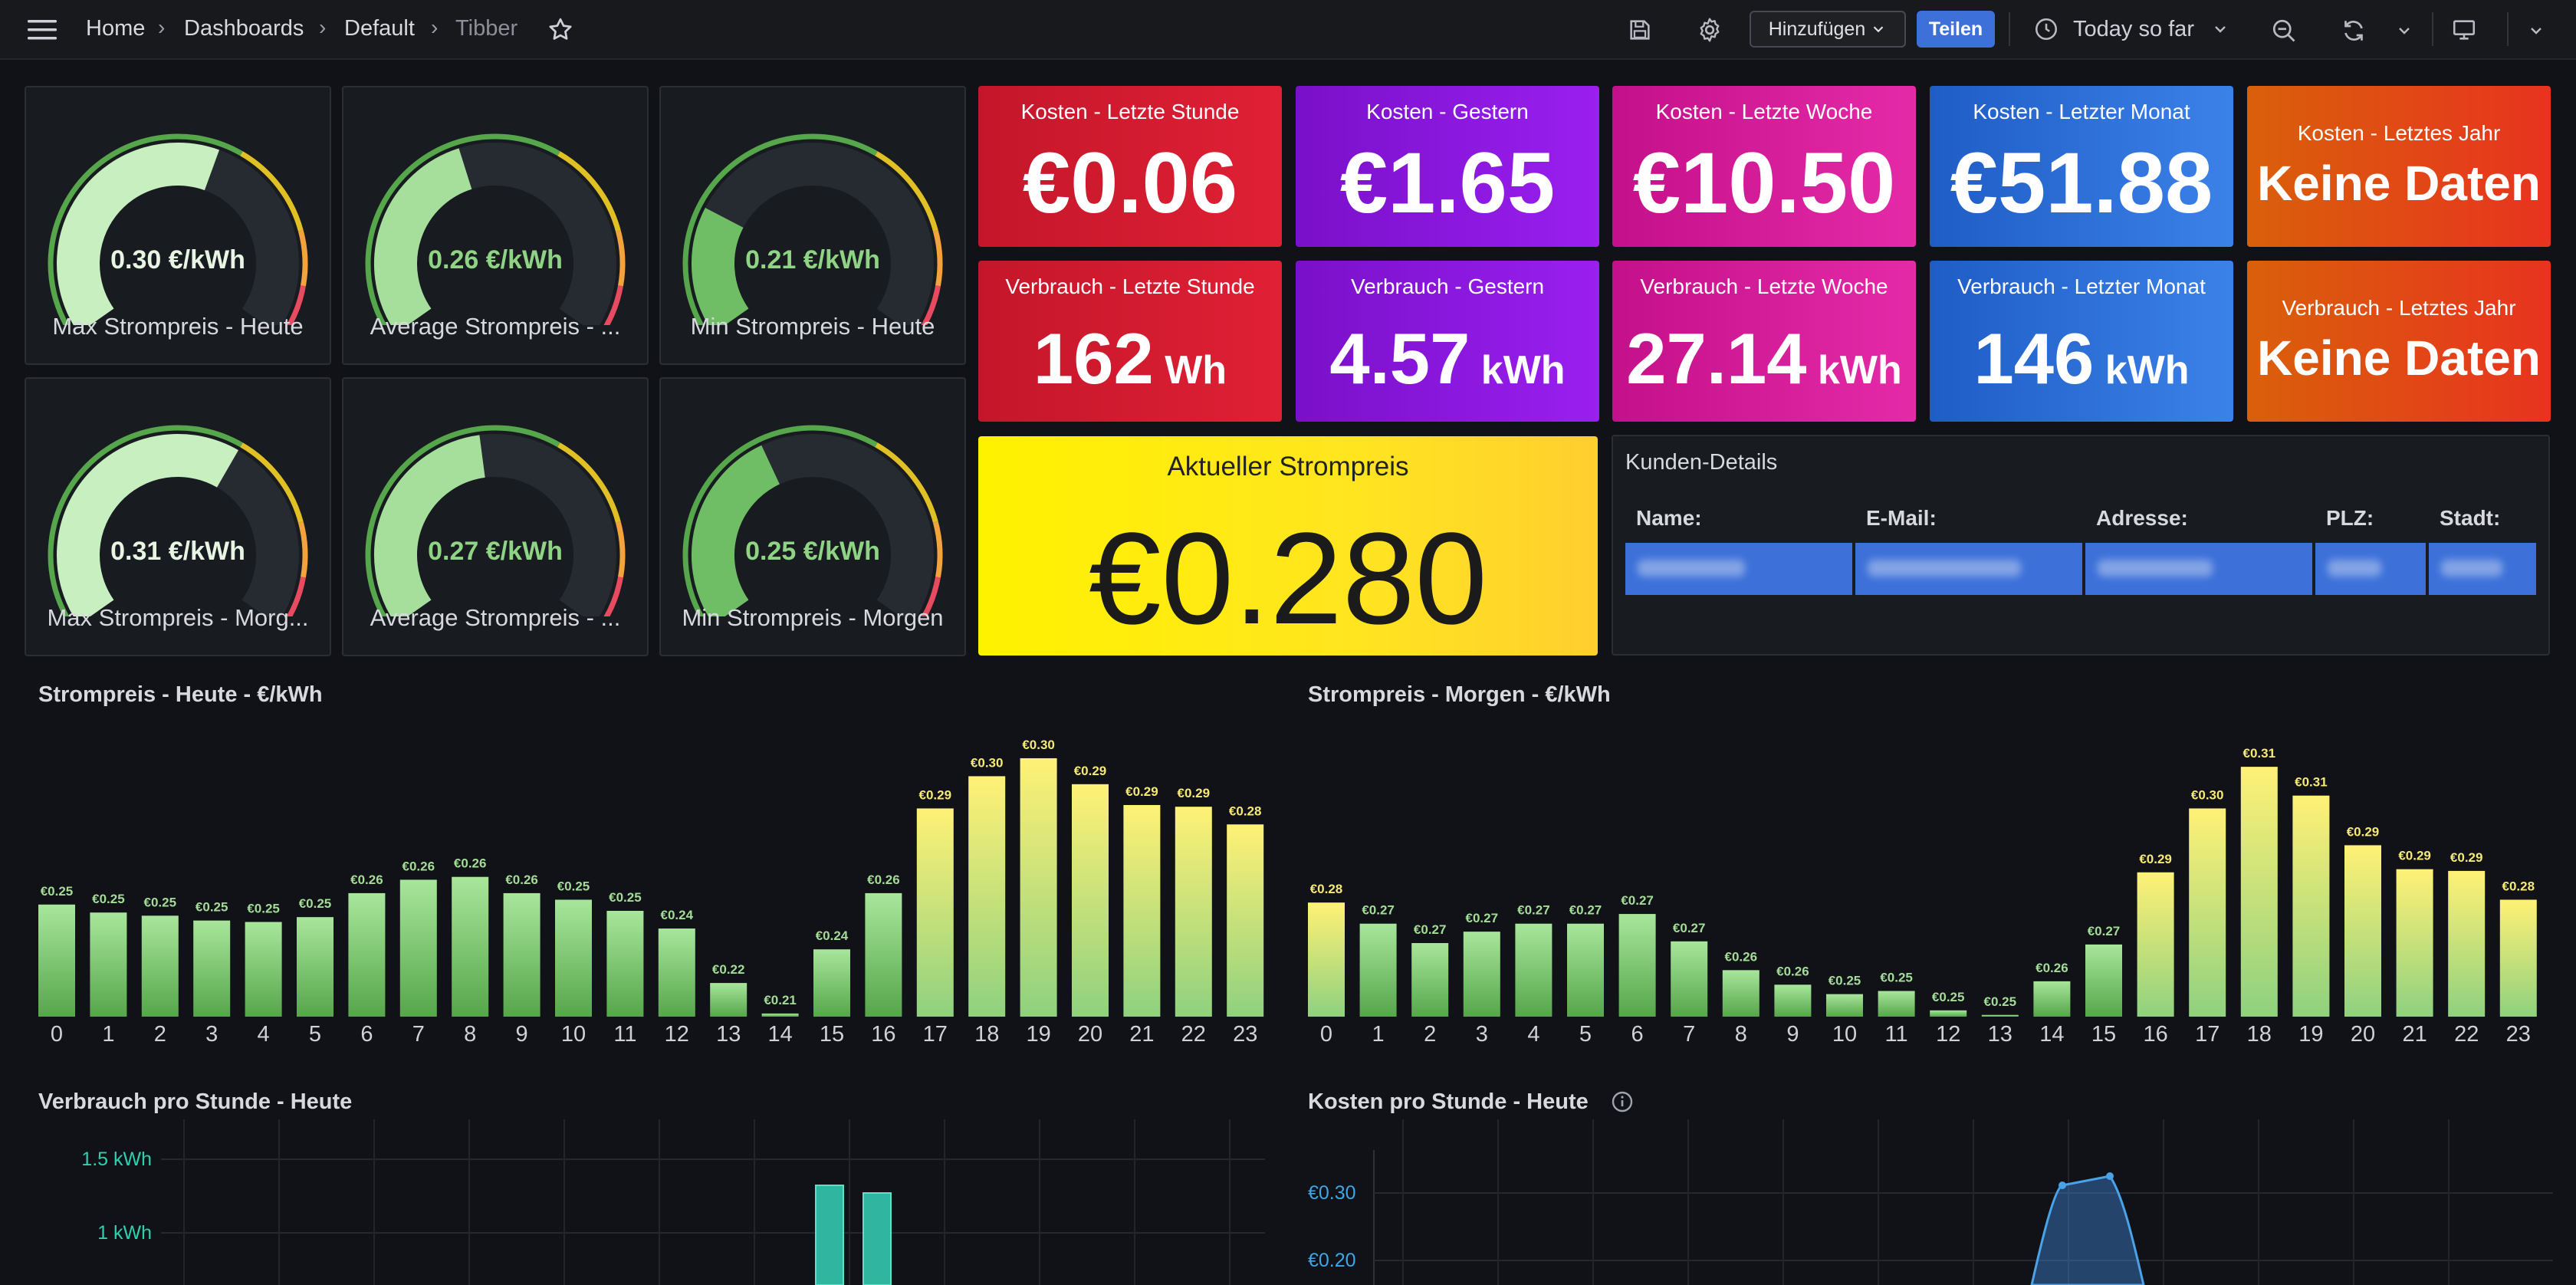 The height and width of the screenshot is (1285, 2576). What do you see at coordinates (2350, 519) in the screenshot?
I see `table-header-cell: PLZ:` at bounding box center [2350, 519].